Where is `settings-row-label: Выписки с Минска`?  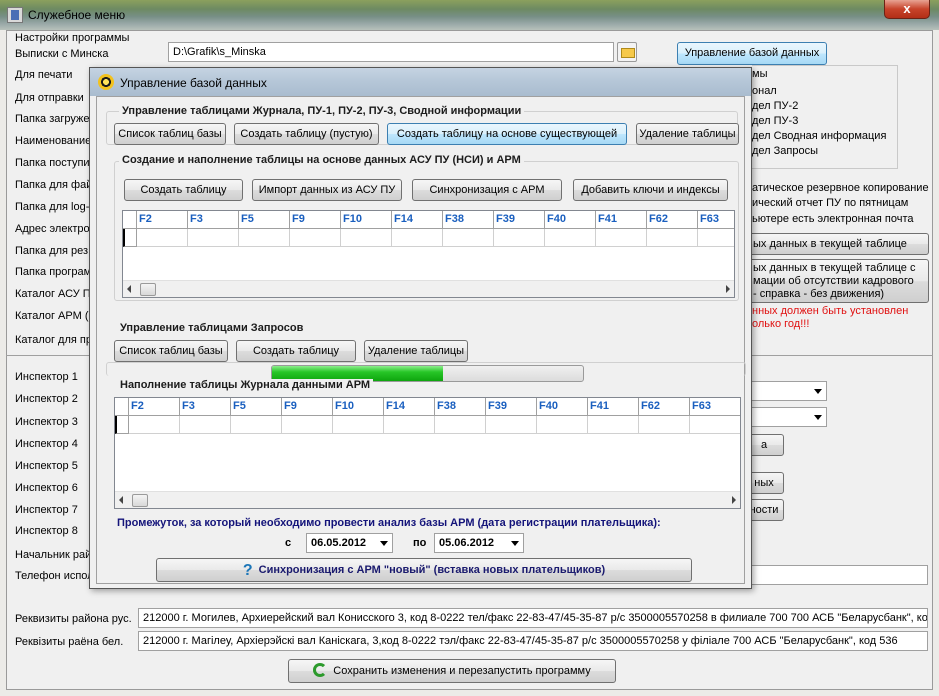 settings-row-label: Выписки с Минска is located at coordinates (62, 54).